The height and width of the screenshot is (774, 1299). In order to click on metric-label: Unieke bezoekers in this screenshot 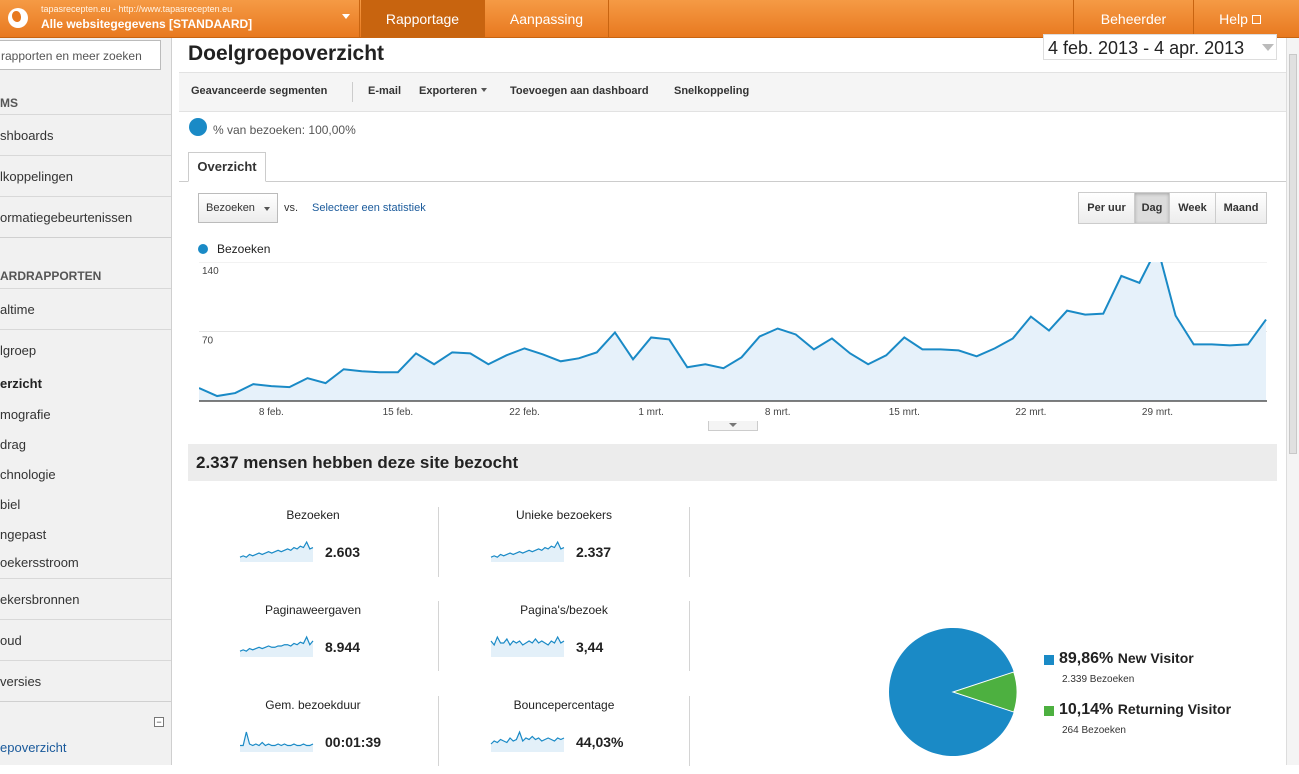, I will do `click(564, 515)`.